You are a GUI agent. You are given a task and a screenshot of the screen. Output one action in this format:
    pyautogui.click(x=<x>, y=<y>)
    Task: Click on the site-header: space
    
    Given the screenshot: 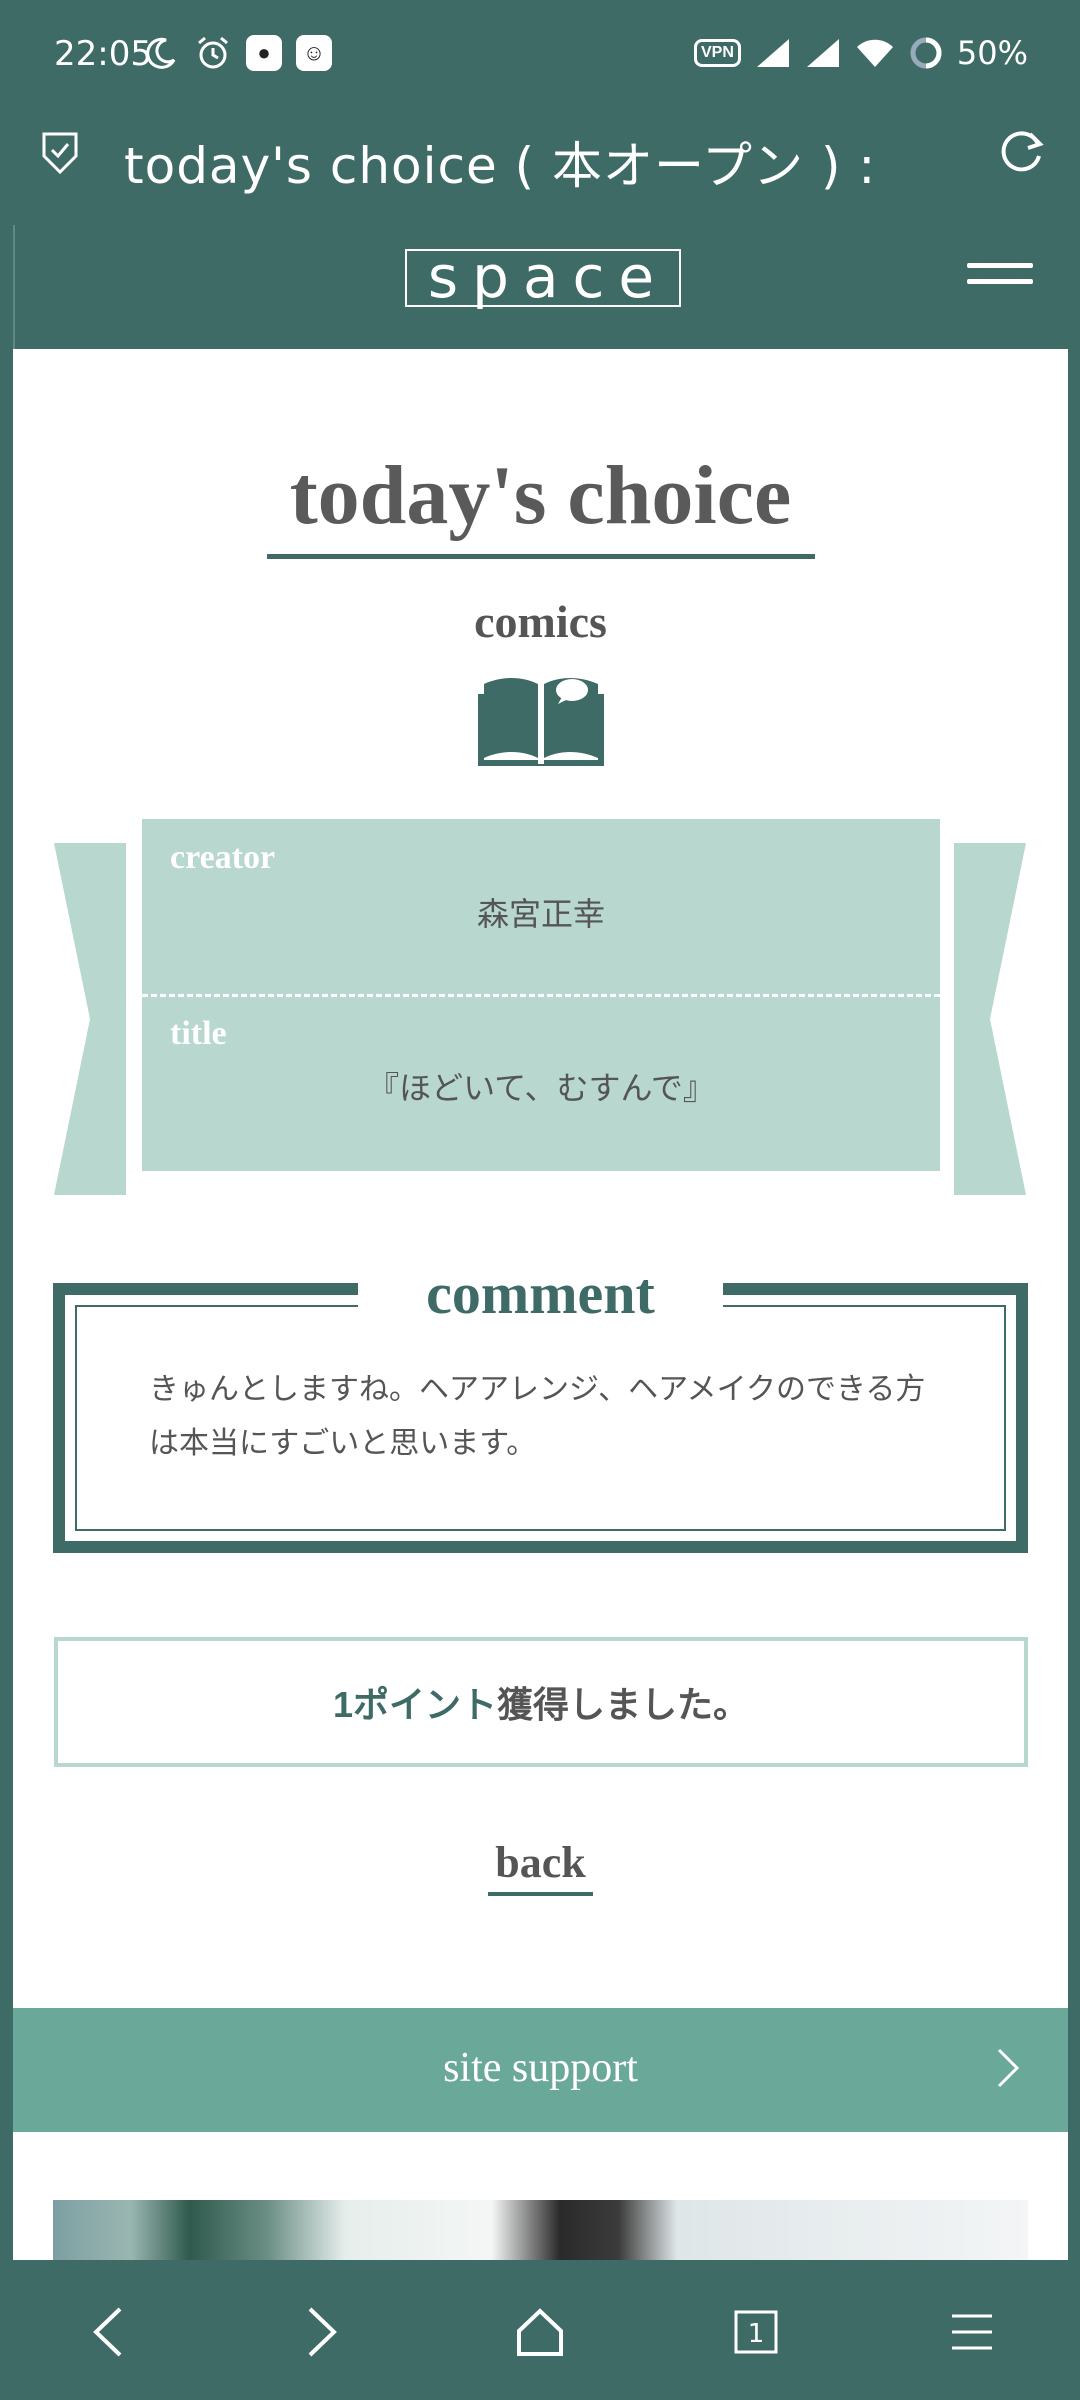 What is the action you would take?
    pyautogui.click(x=540, y=287)
    